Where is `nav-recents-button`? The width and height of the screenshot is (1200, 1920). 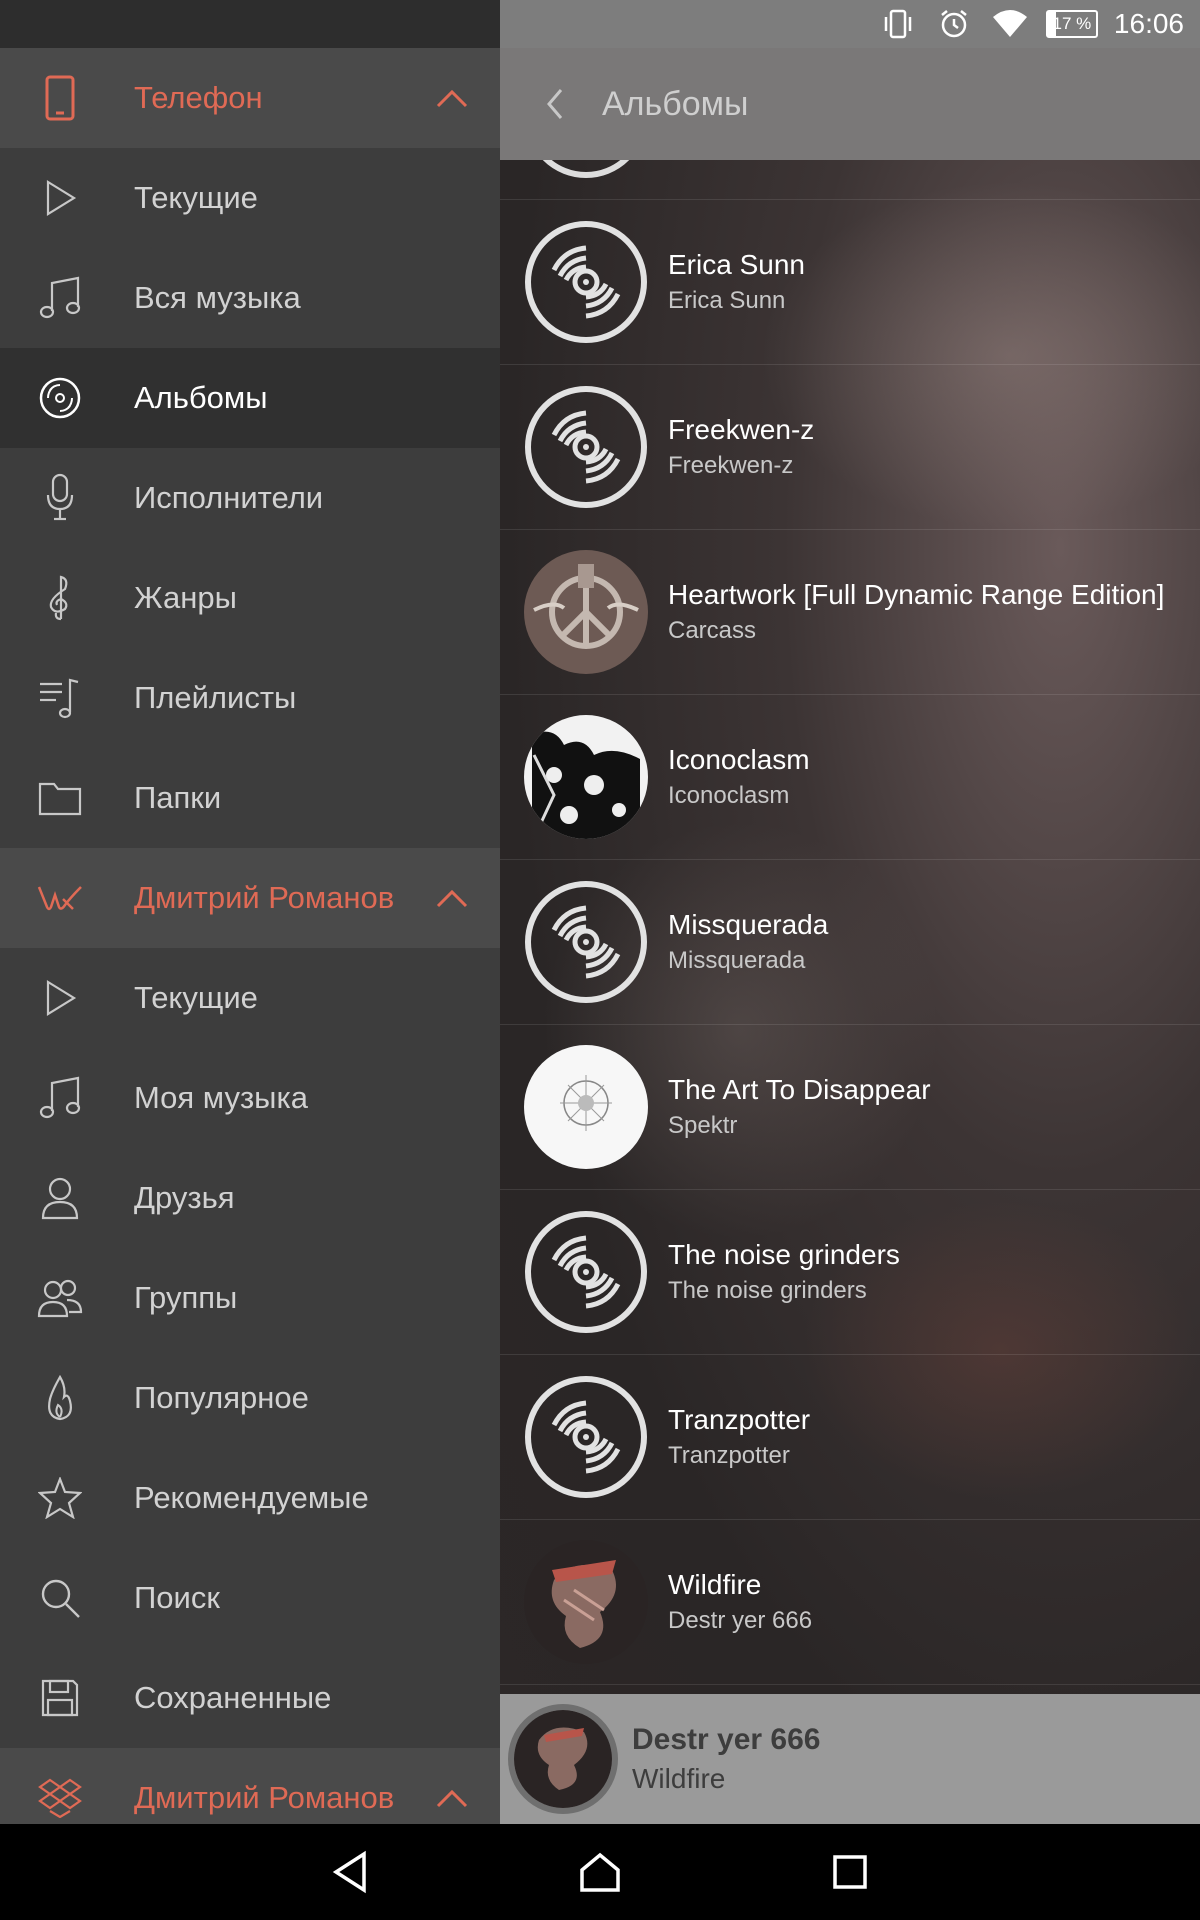 nav-recents-button is located at coordinates (850, 1872).